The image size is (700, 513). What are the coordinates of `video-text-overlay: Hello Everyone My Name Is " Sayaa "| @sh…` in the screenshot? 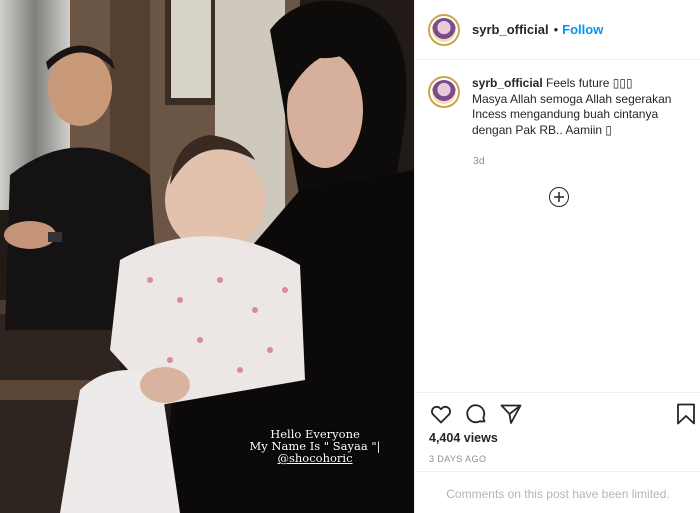 It's located at (315, 446).